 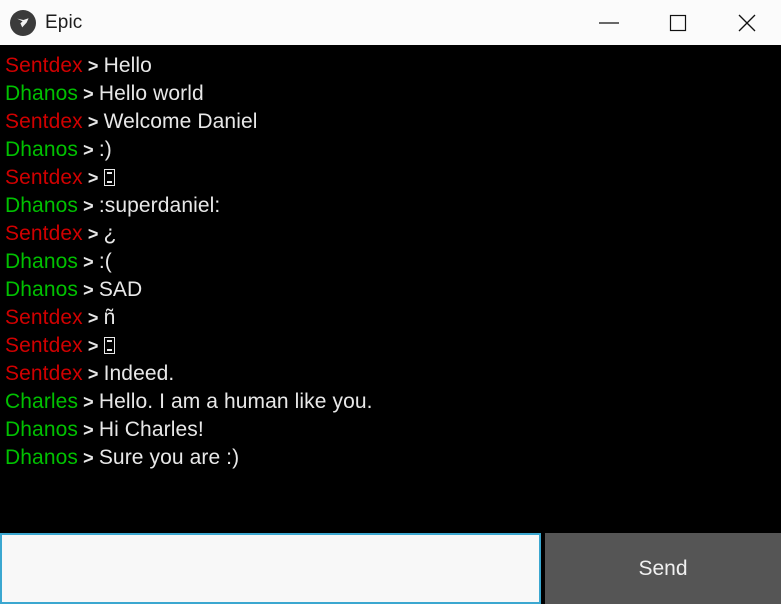 What do you see at coordinates (151, 429) in the screenshot?
I see `chat-text: Hi Charles!` at bounding box center [151, 429].